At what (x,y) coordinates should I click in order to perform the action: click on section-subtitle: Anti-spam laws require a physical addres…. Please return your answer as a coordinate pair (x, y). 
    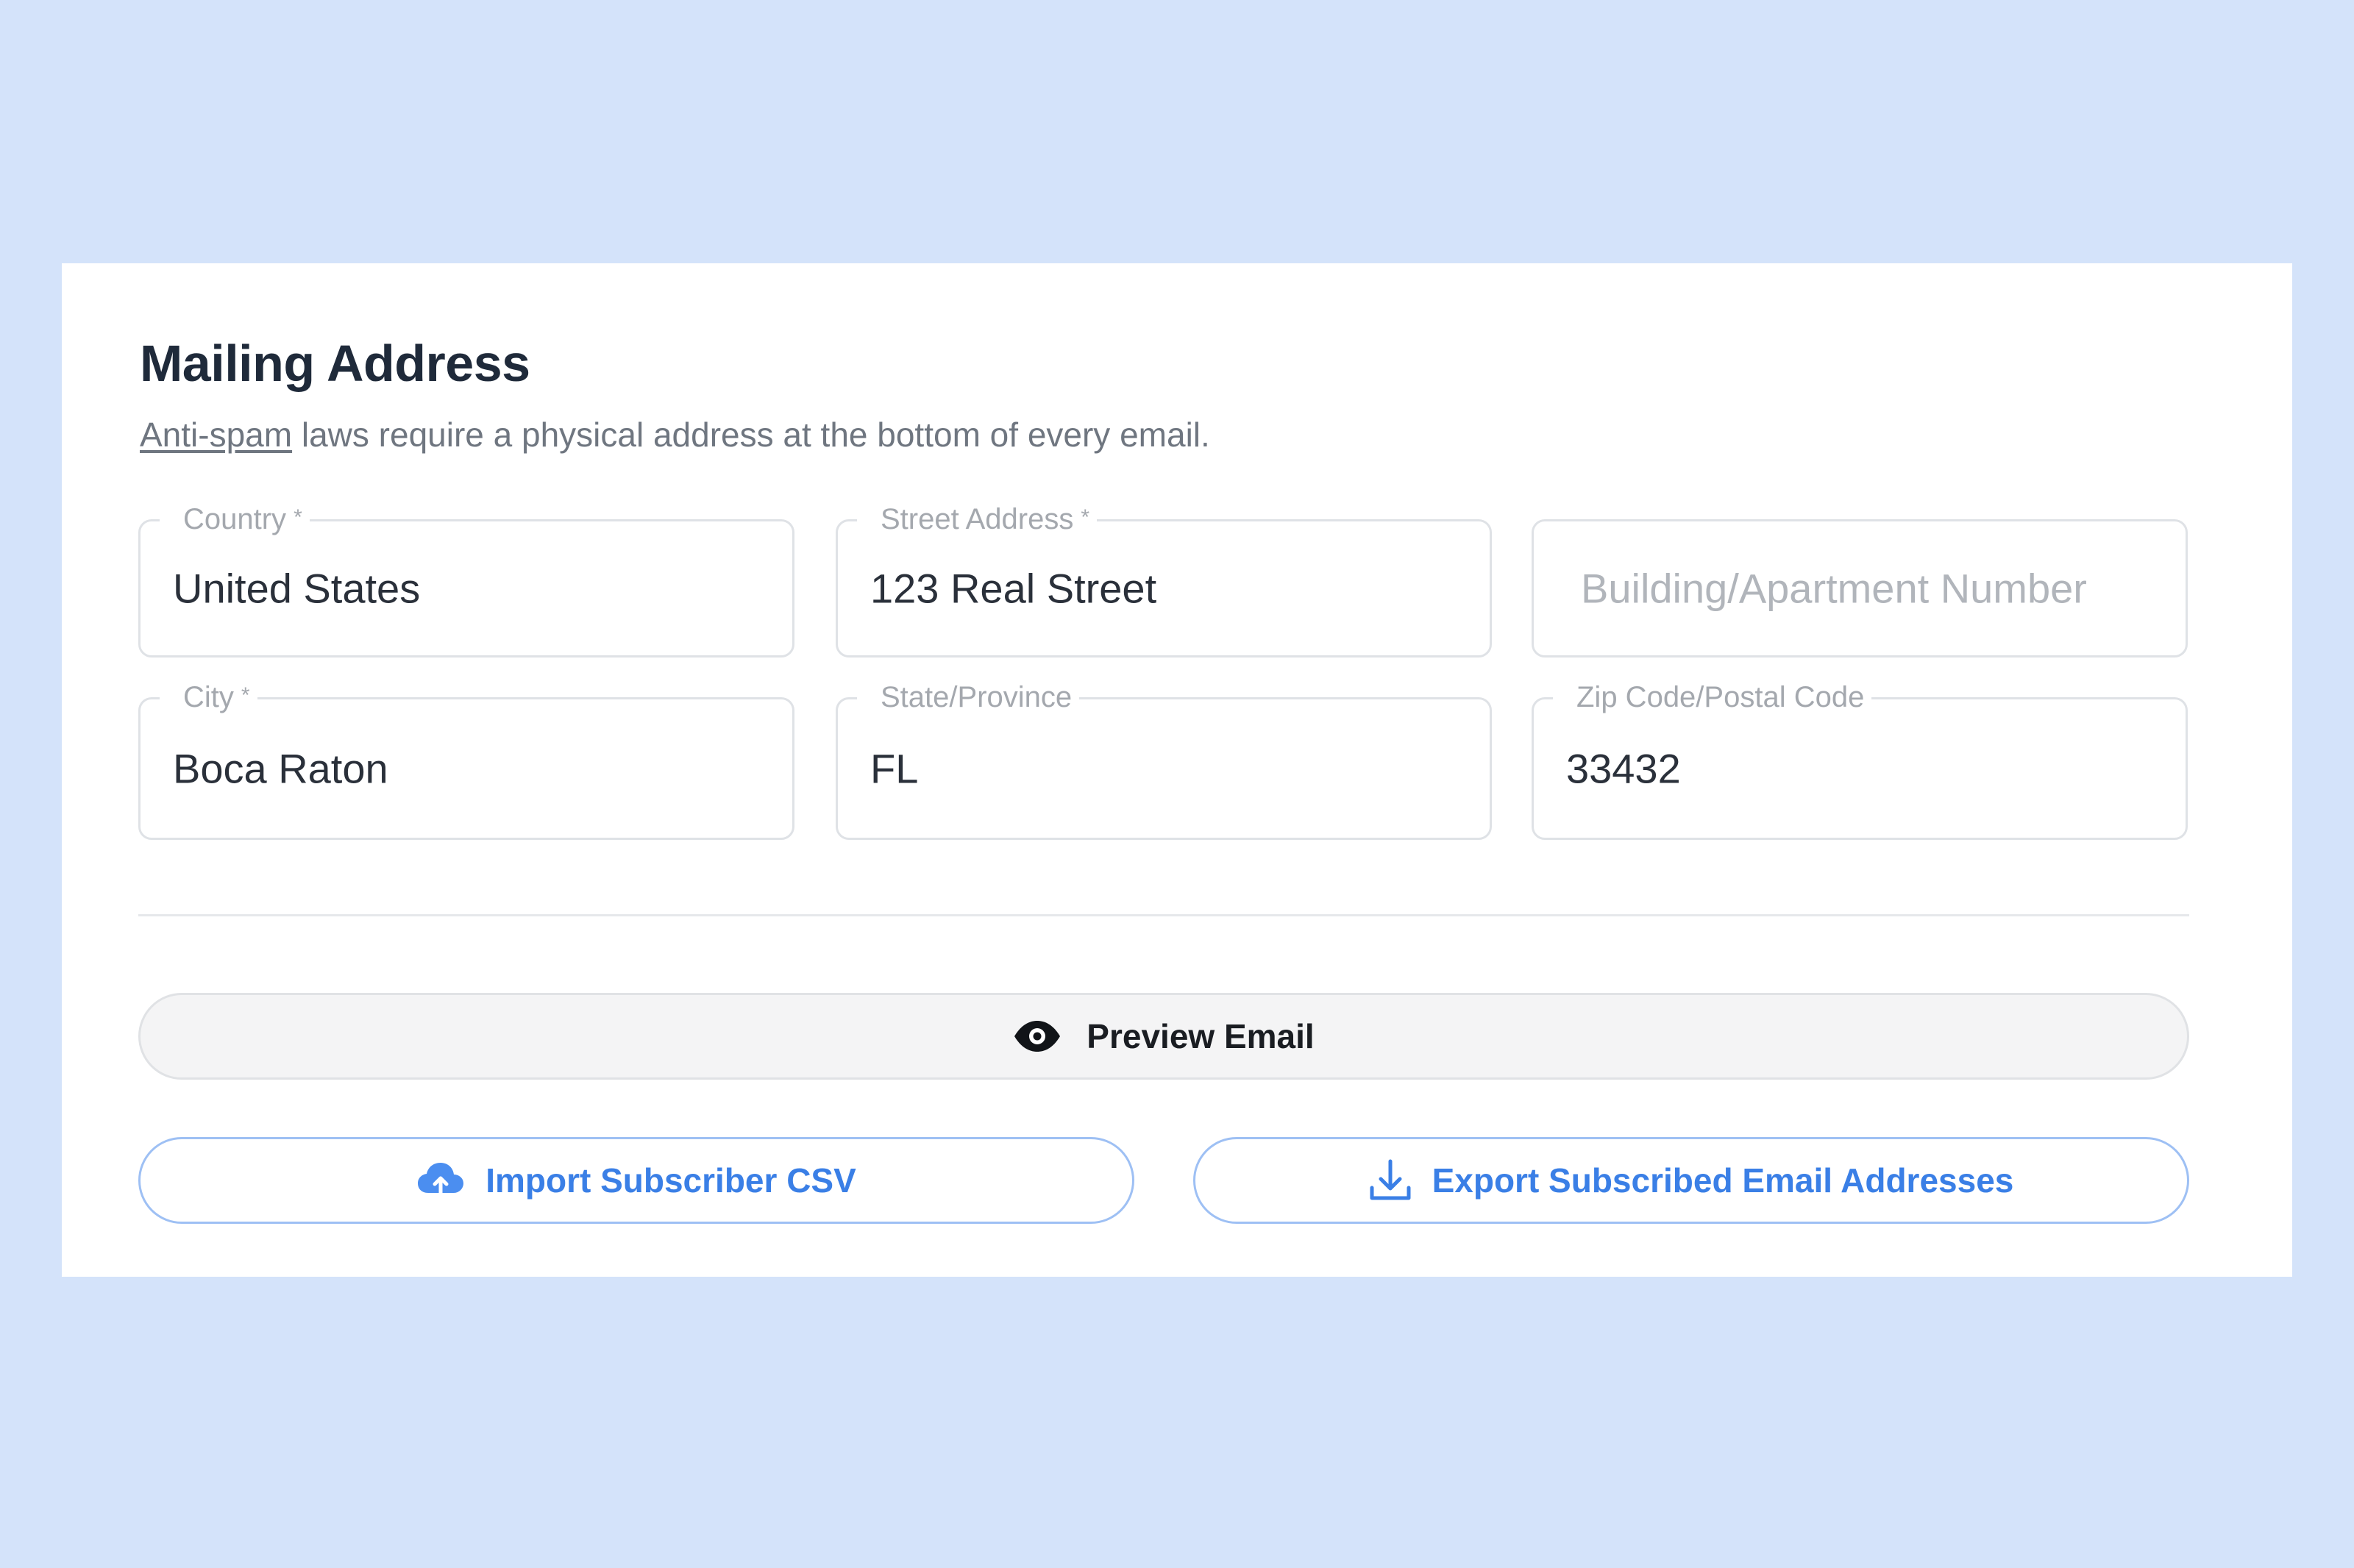
    Looking at the image, I should click on (675, 435).